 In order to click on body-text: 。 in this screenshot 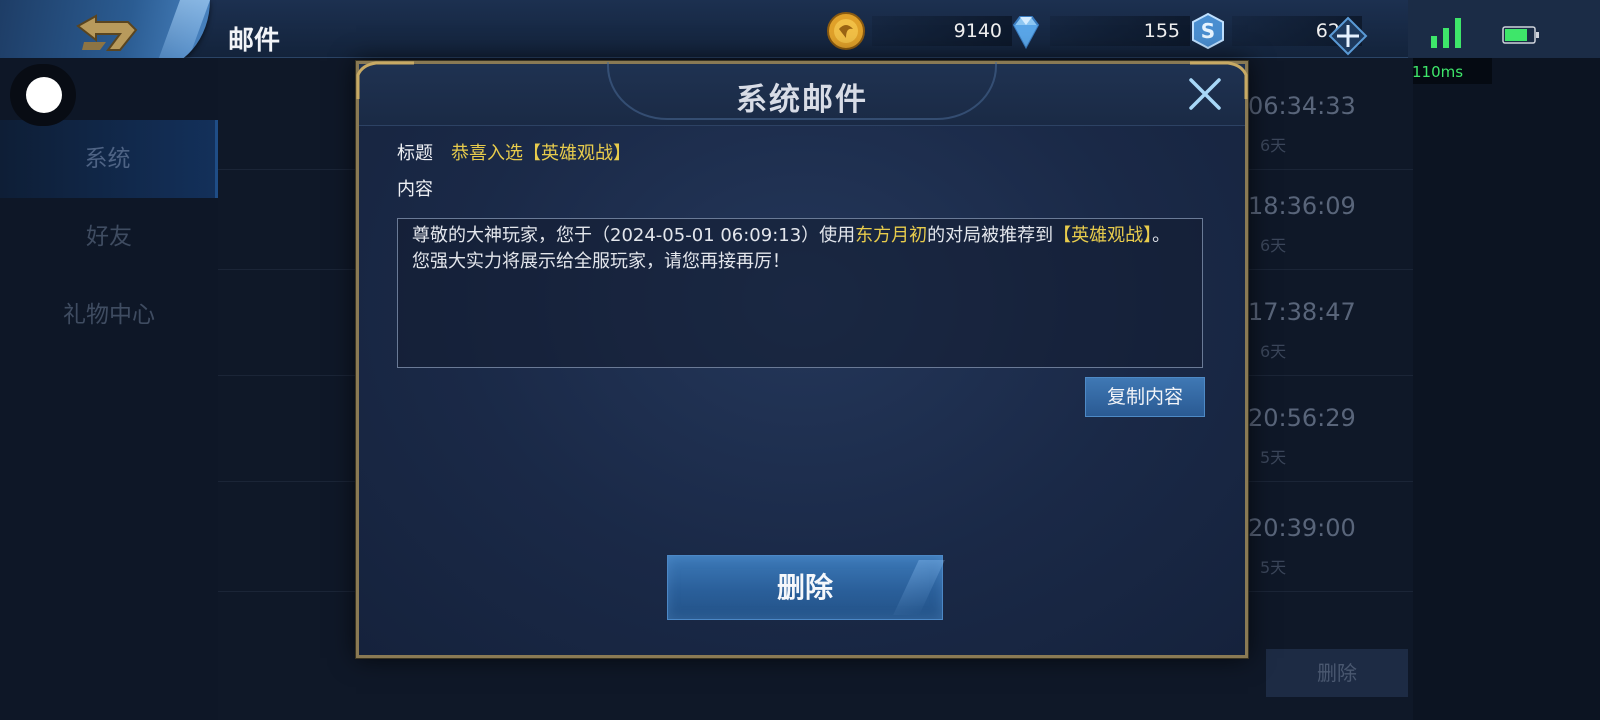, I will do `click(1161, 235)`.